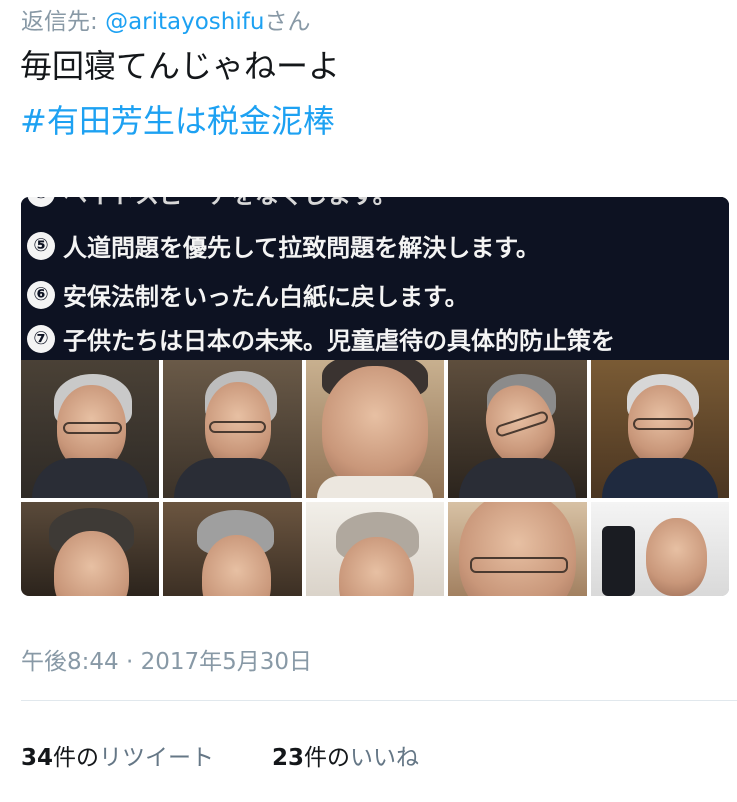 The width and height of the screenshot is (737, 802). What do you see at coordinates (41, 294) in the screenshot?
I see `policy-number: ⑥` at bounding box center [41, 294].